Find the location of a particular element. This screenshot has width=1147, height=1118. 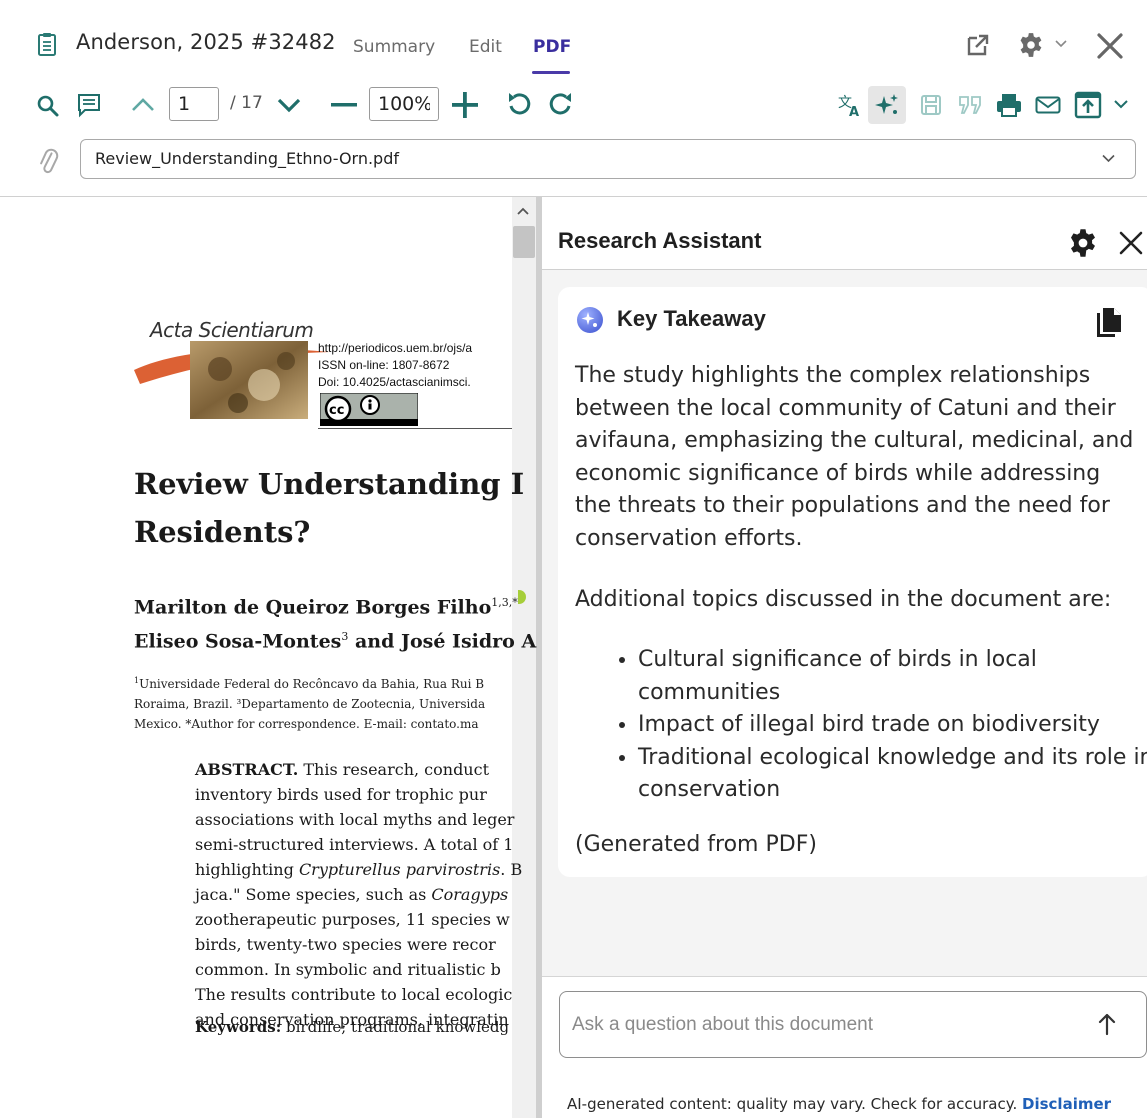

tab-summary: Summary is located at coordinates (394, 47).